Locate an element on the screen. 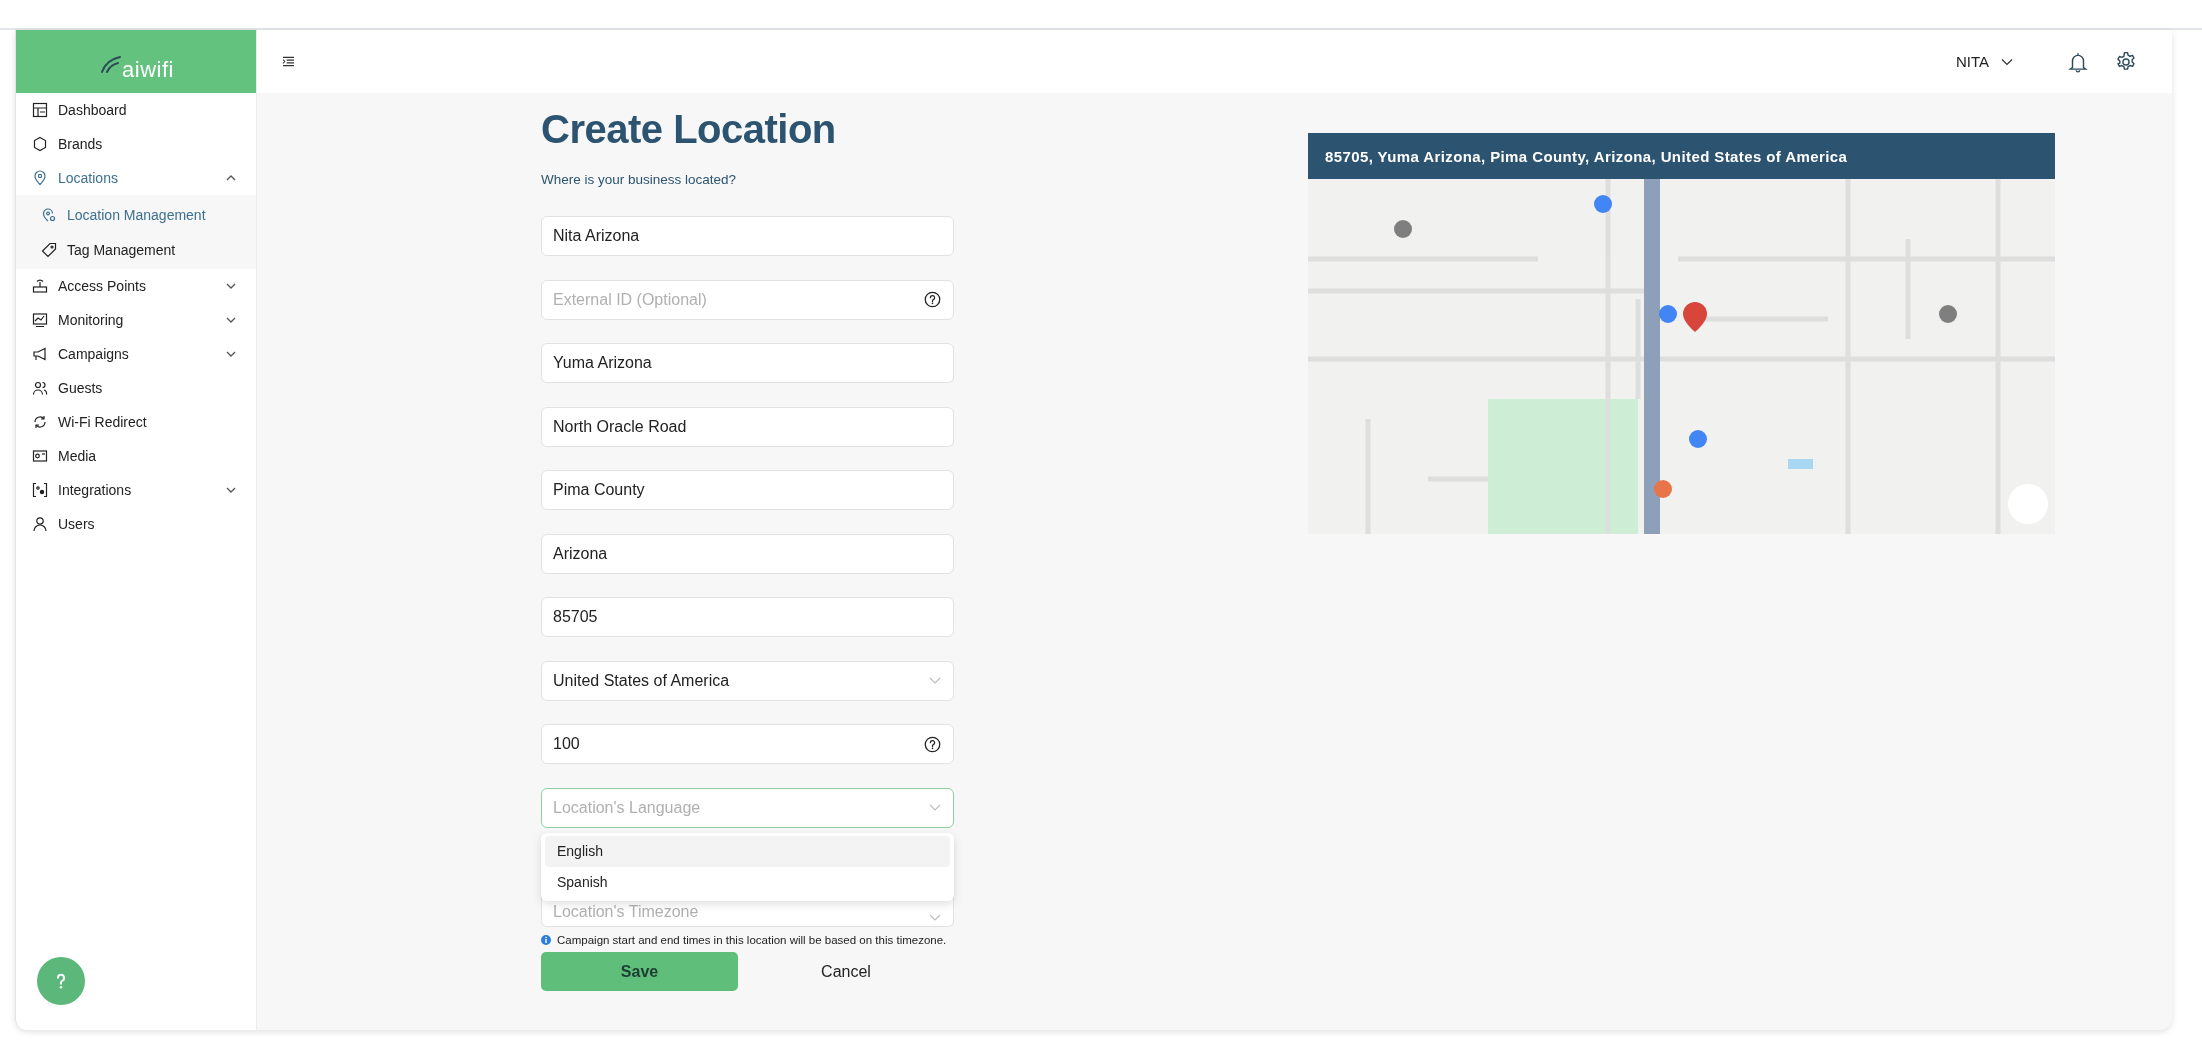 The height and width of the screenshot is (1040, 2202). sidebar-label: Dashboard is located at coordinates (93, 110).